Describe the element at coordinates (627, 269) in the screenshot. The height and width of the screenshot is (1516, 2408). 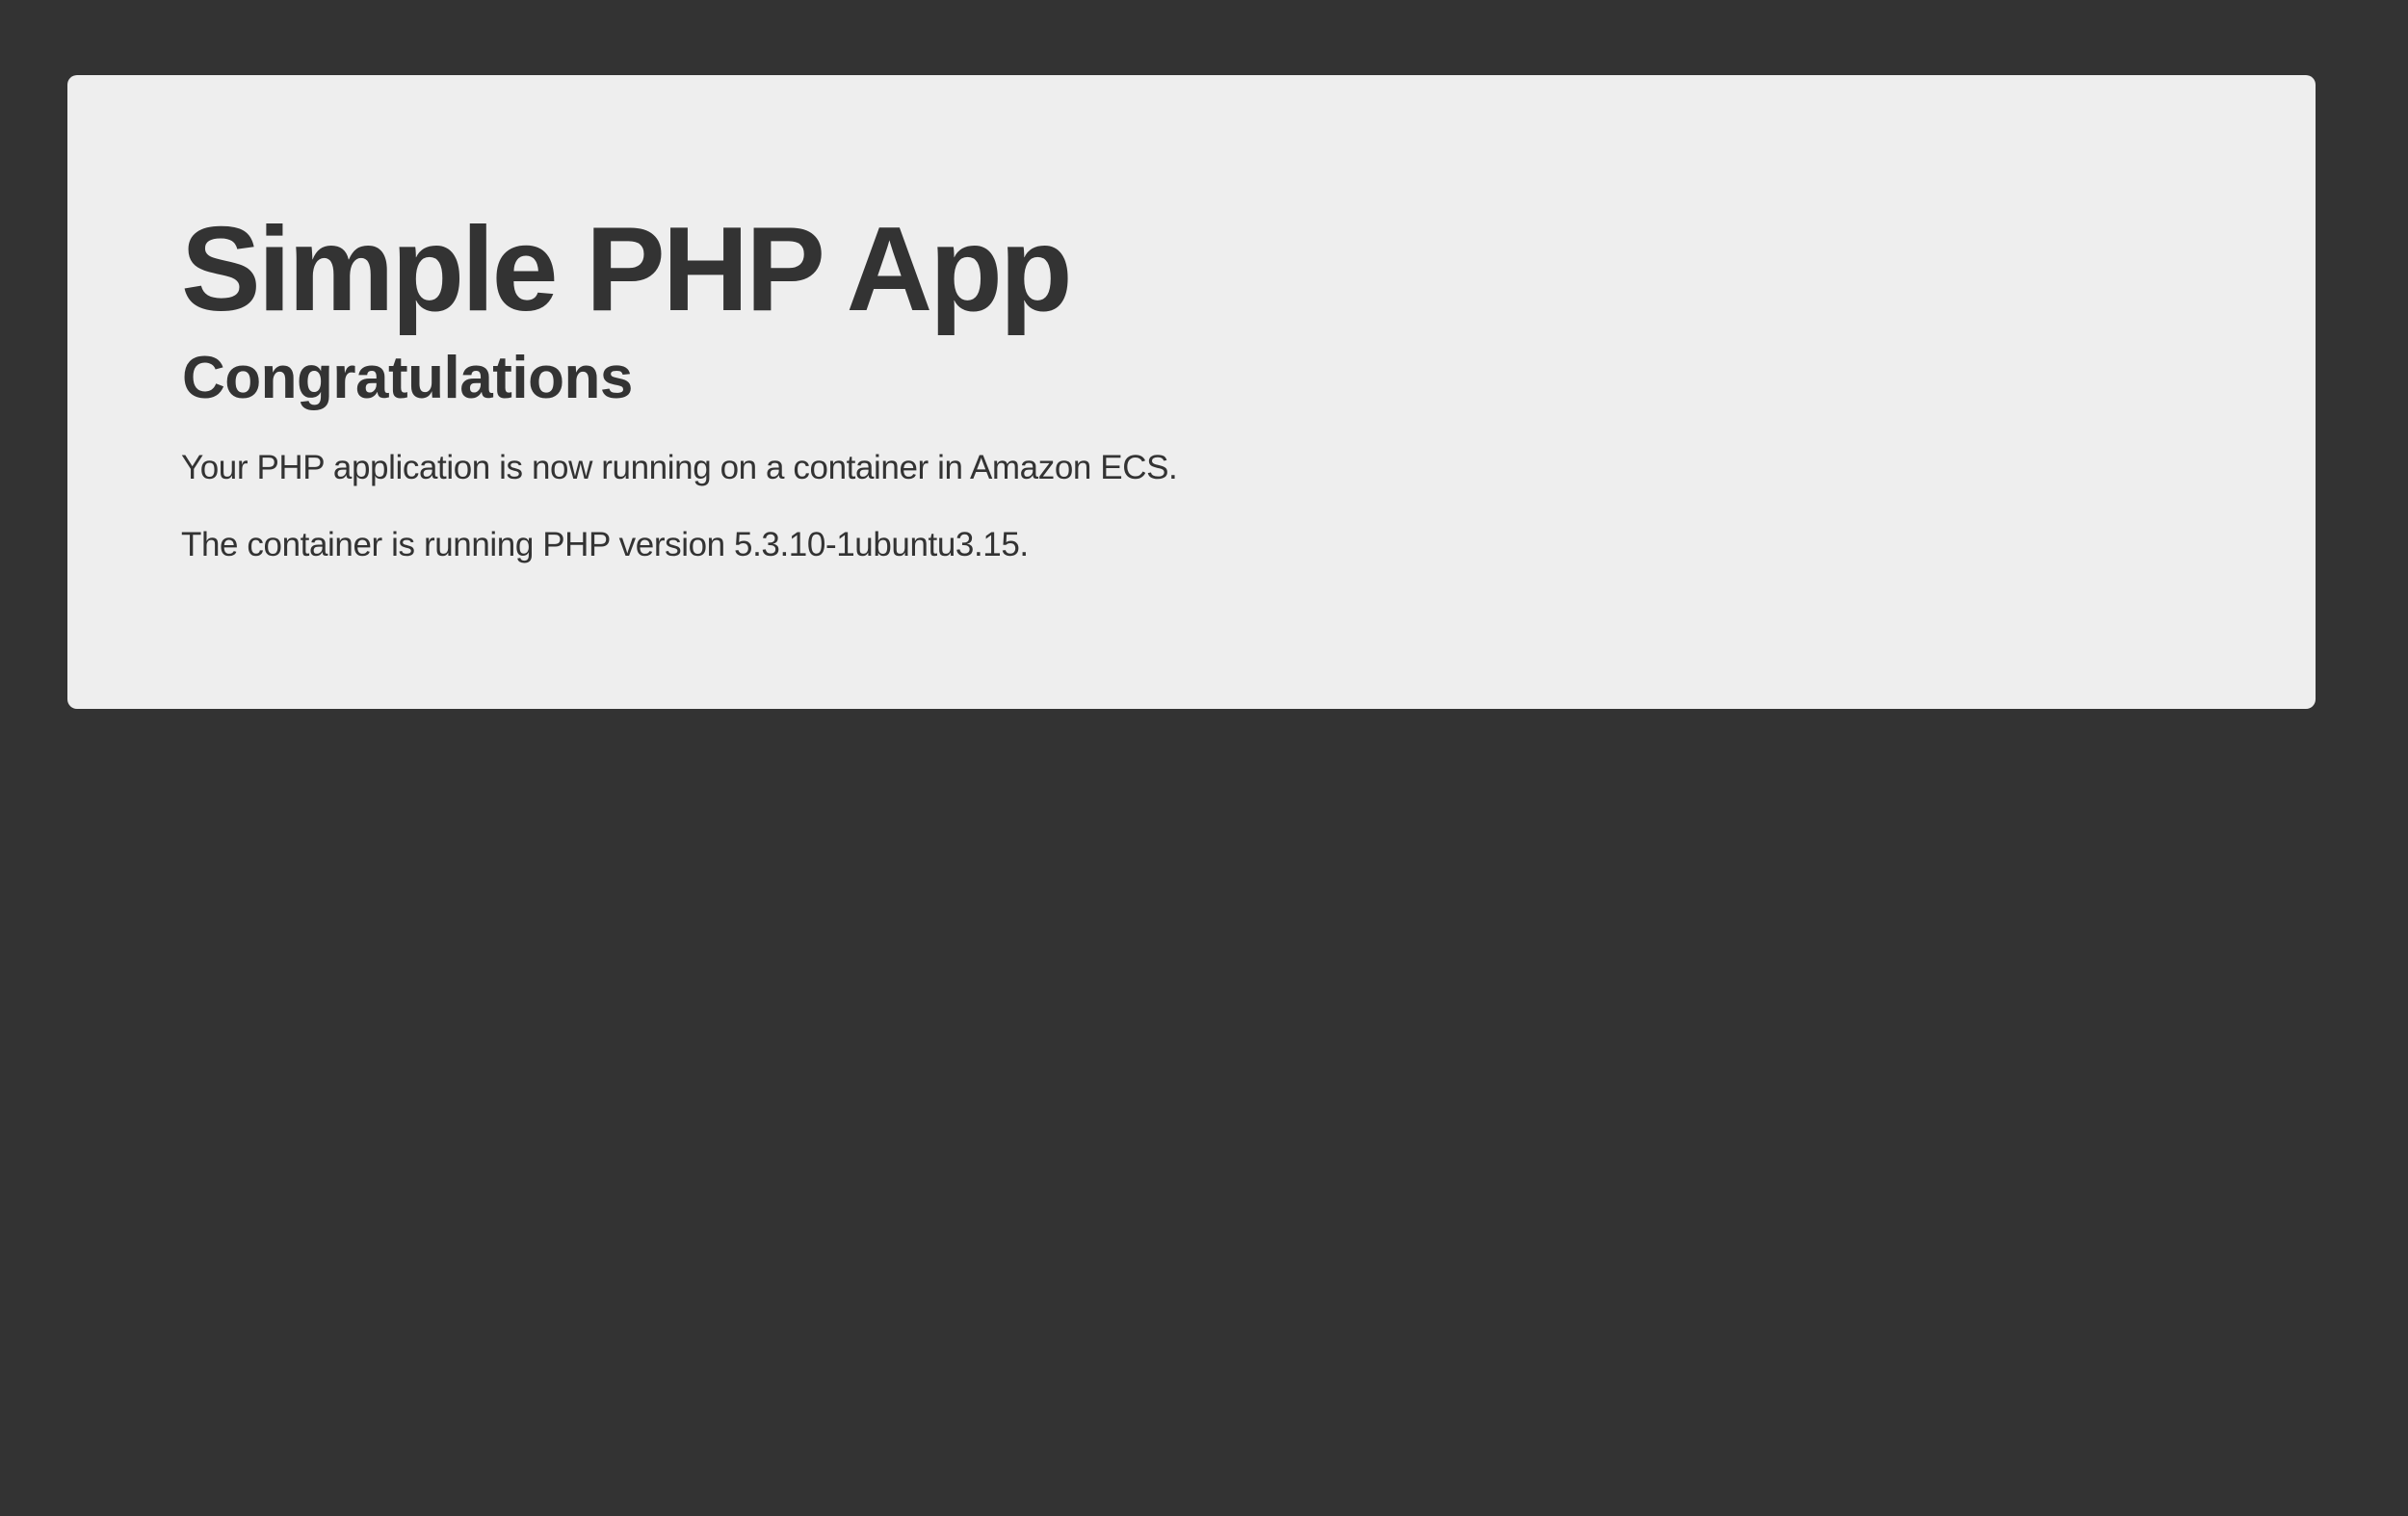
I see `page-title: Simple PHP App` at that location.